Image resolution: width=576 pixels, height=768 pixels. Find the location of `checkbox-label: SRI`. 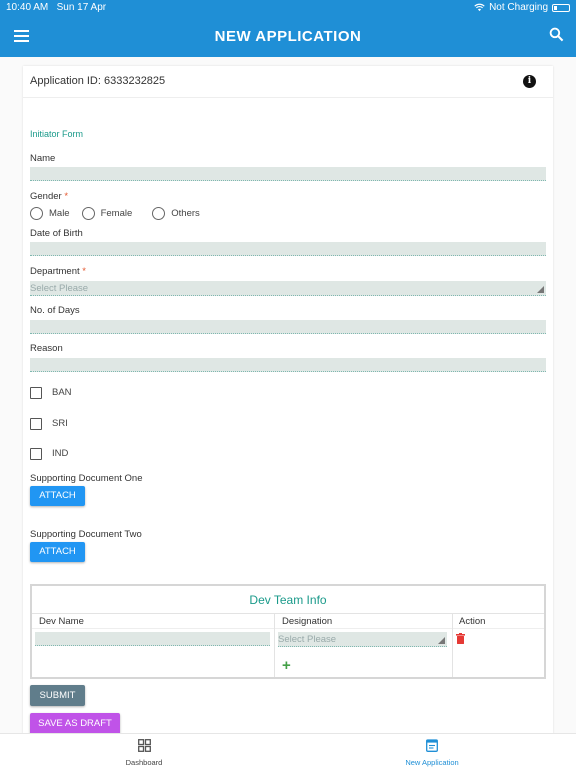

checkbox-label: SRI is located at coordinates (60, 423).